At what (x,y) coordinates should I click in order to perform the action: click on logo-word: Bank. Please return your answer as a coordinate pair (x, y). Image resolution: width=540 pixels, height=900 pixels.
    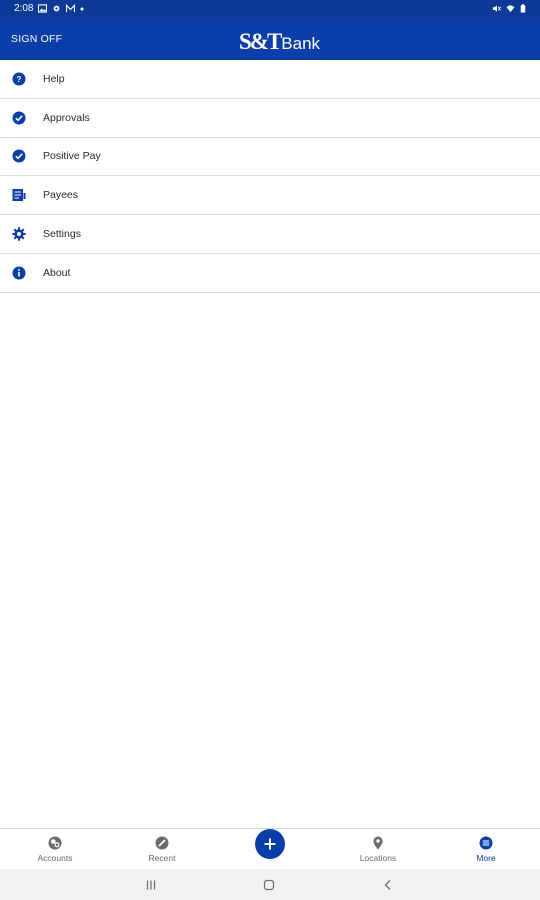
    Looking at the image, I should click on (301, 43).